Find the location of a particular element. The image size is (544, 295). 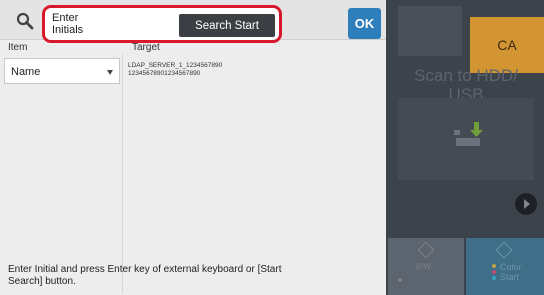

target-line-2: 12345678901234567890 is located at coordinates (164, 73).